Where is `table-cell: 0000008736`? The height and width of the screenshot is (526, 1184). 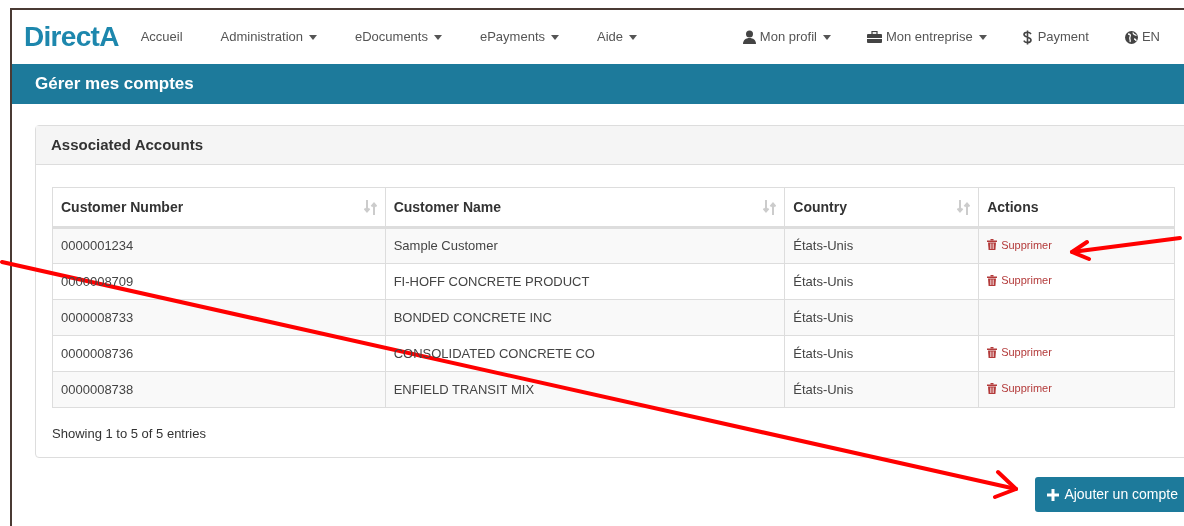 table-cell: 0000008736 is located at coordinates (97, 353).